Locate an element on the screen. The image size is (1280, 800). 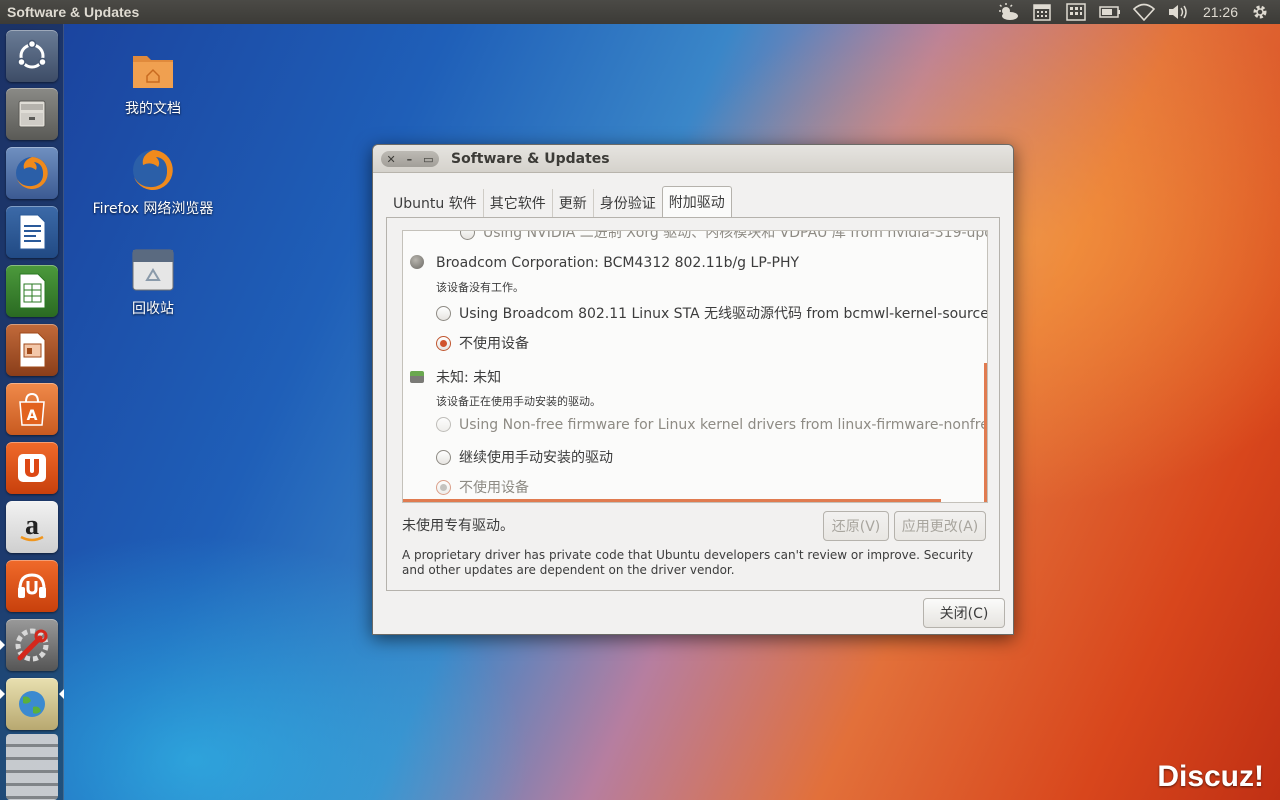
driver-option: 继续使用手动安装的驱动 is located at coordinates (524, 457).